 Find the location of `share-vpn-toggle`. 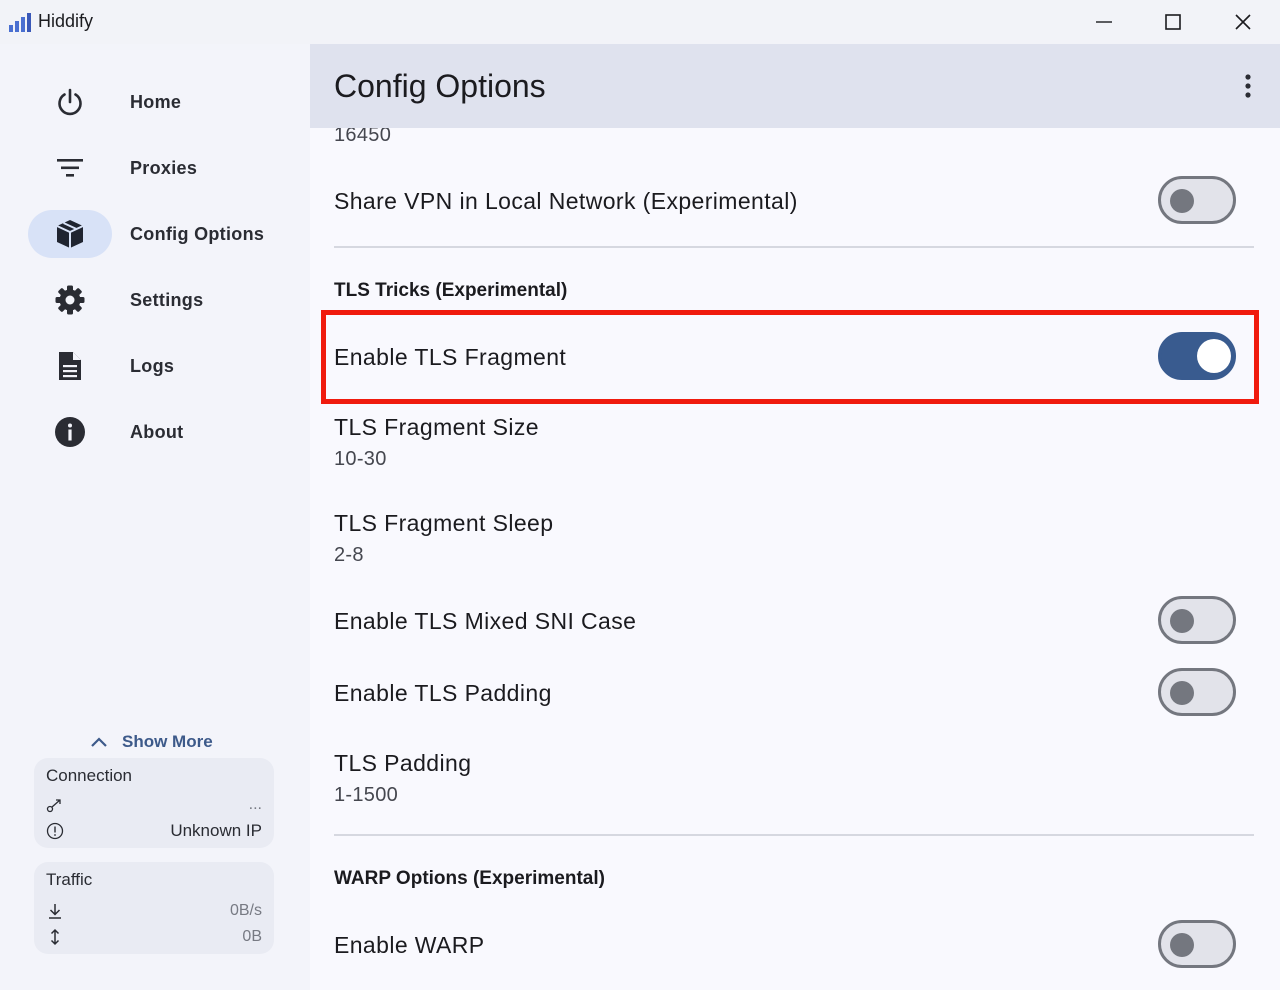

share-vpn-toggle is located at coordinates (1197, 200).